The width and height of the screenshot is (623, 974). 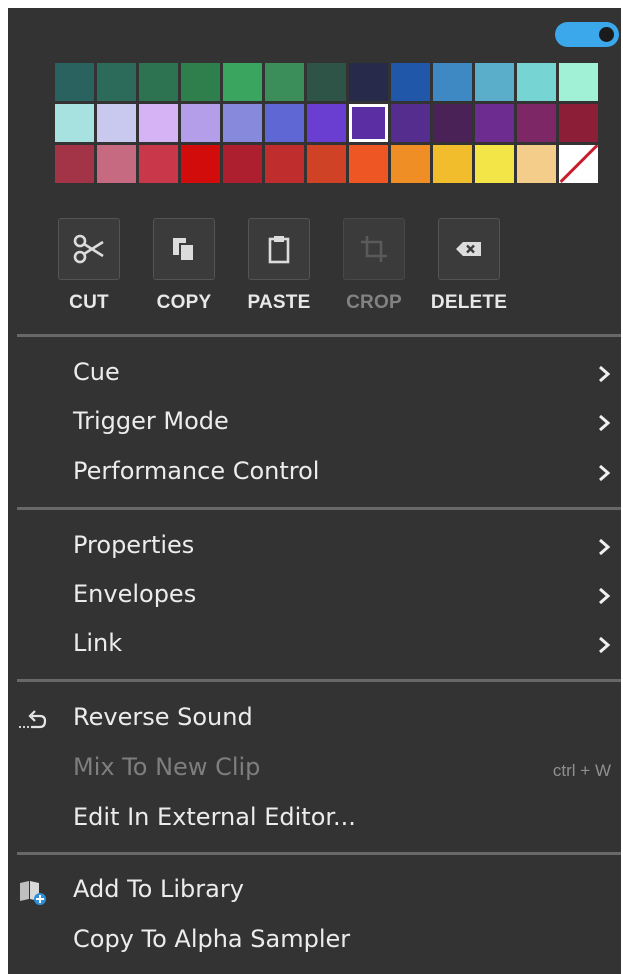 What do you see at coordinates (314, 596) in the screenshot?
I see `menu-item-envelopes: Envelopes` at bounding box center [314, 596].